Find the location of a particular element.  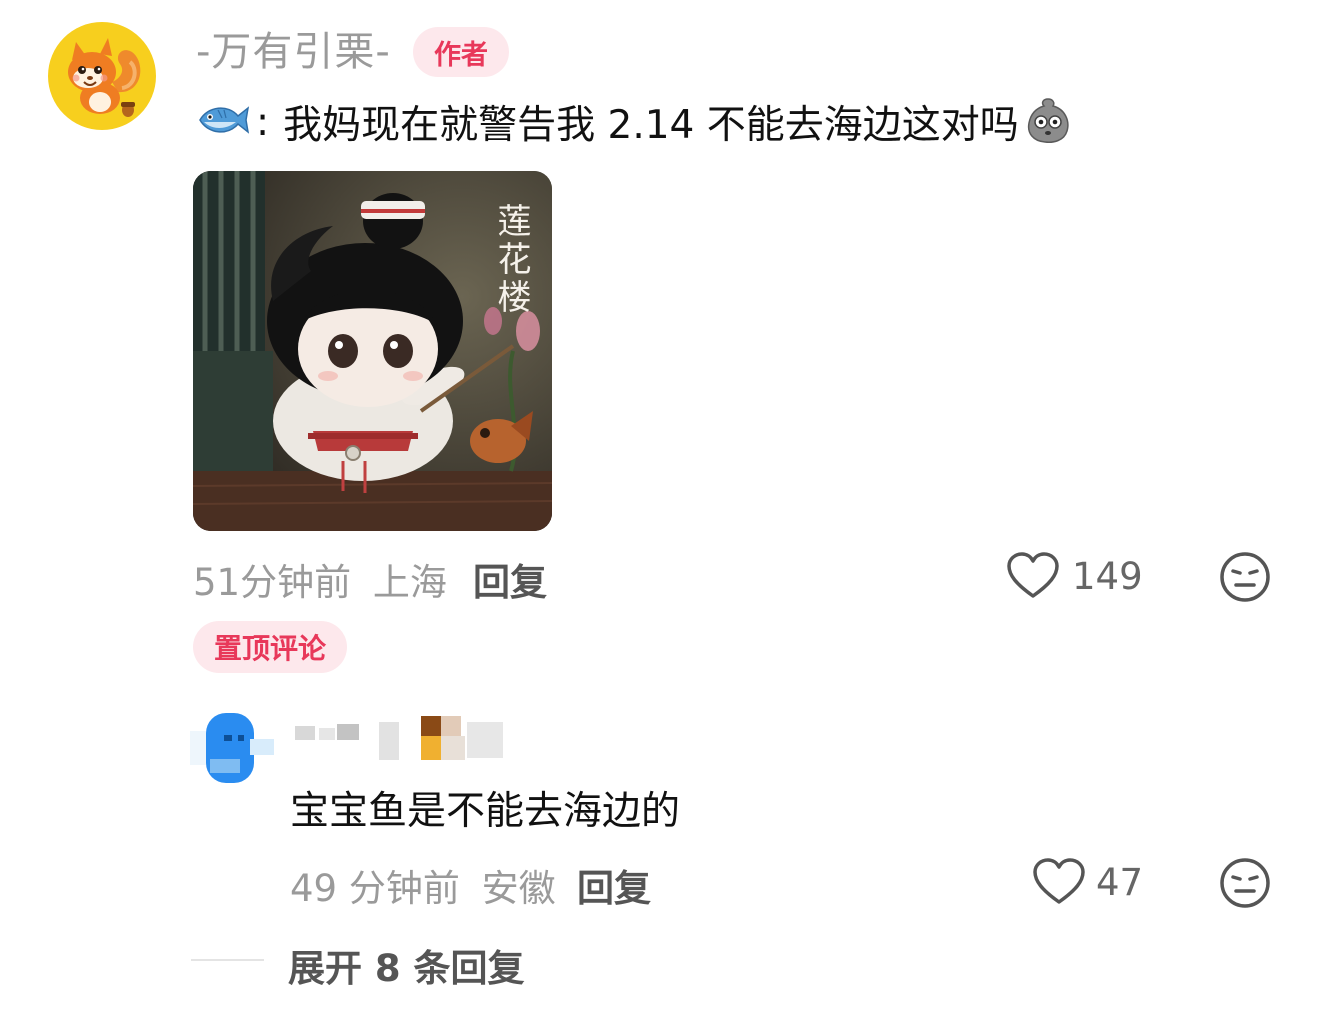

comment-text: 我妈现在就警告我 2.14 不能去海边这对吗 is located at coordinates (651, 125).